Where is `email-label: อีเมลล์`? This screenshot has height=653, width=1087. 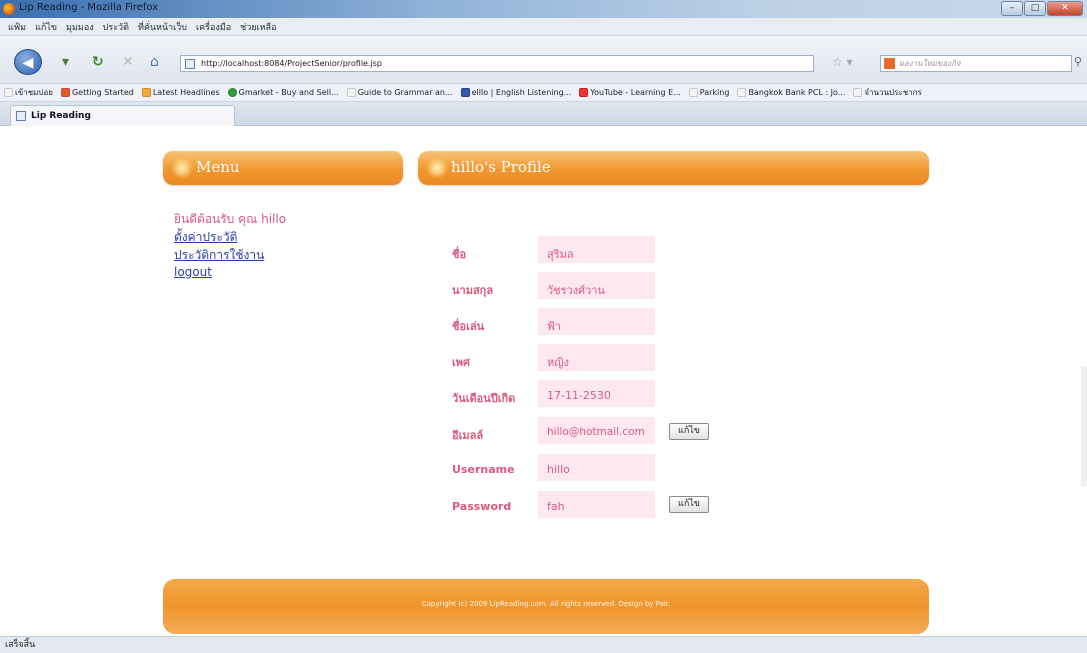
email-label: อีเมลล์ is located at coordinates (468, 435).